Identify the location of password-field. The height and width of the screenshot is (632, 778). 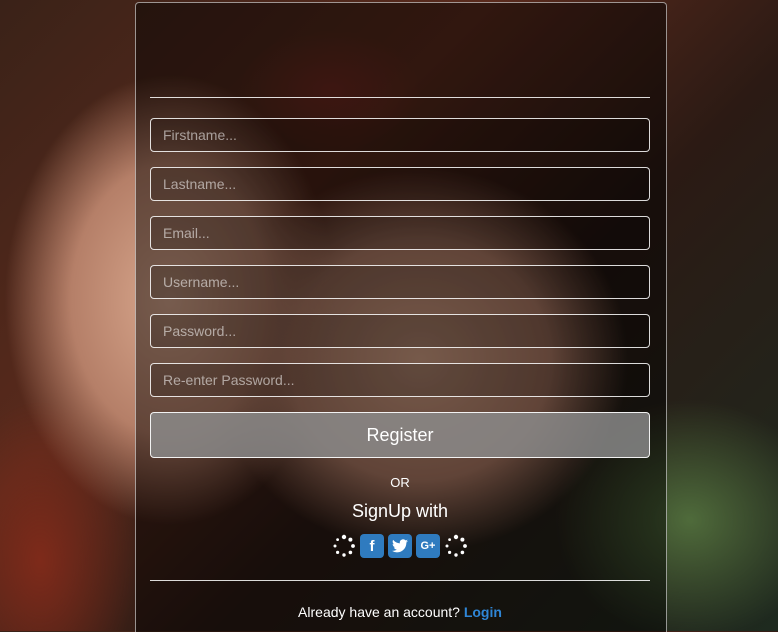
(400, 331).